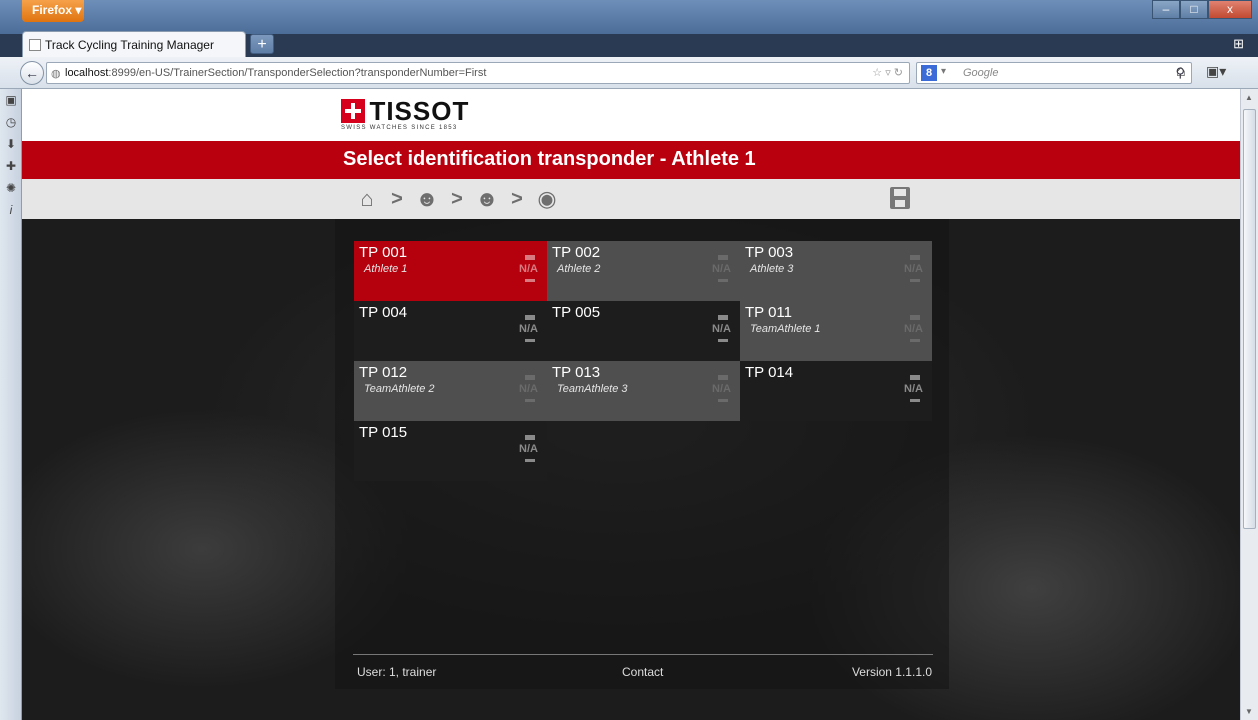 This screenshot has width=1258, height=720. I want to click on gear-icon: ✺, so click(11, 188).